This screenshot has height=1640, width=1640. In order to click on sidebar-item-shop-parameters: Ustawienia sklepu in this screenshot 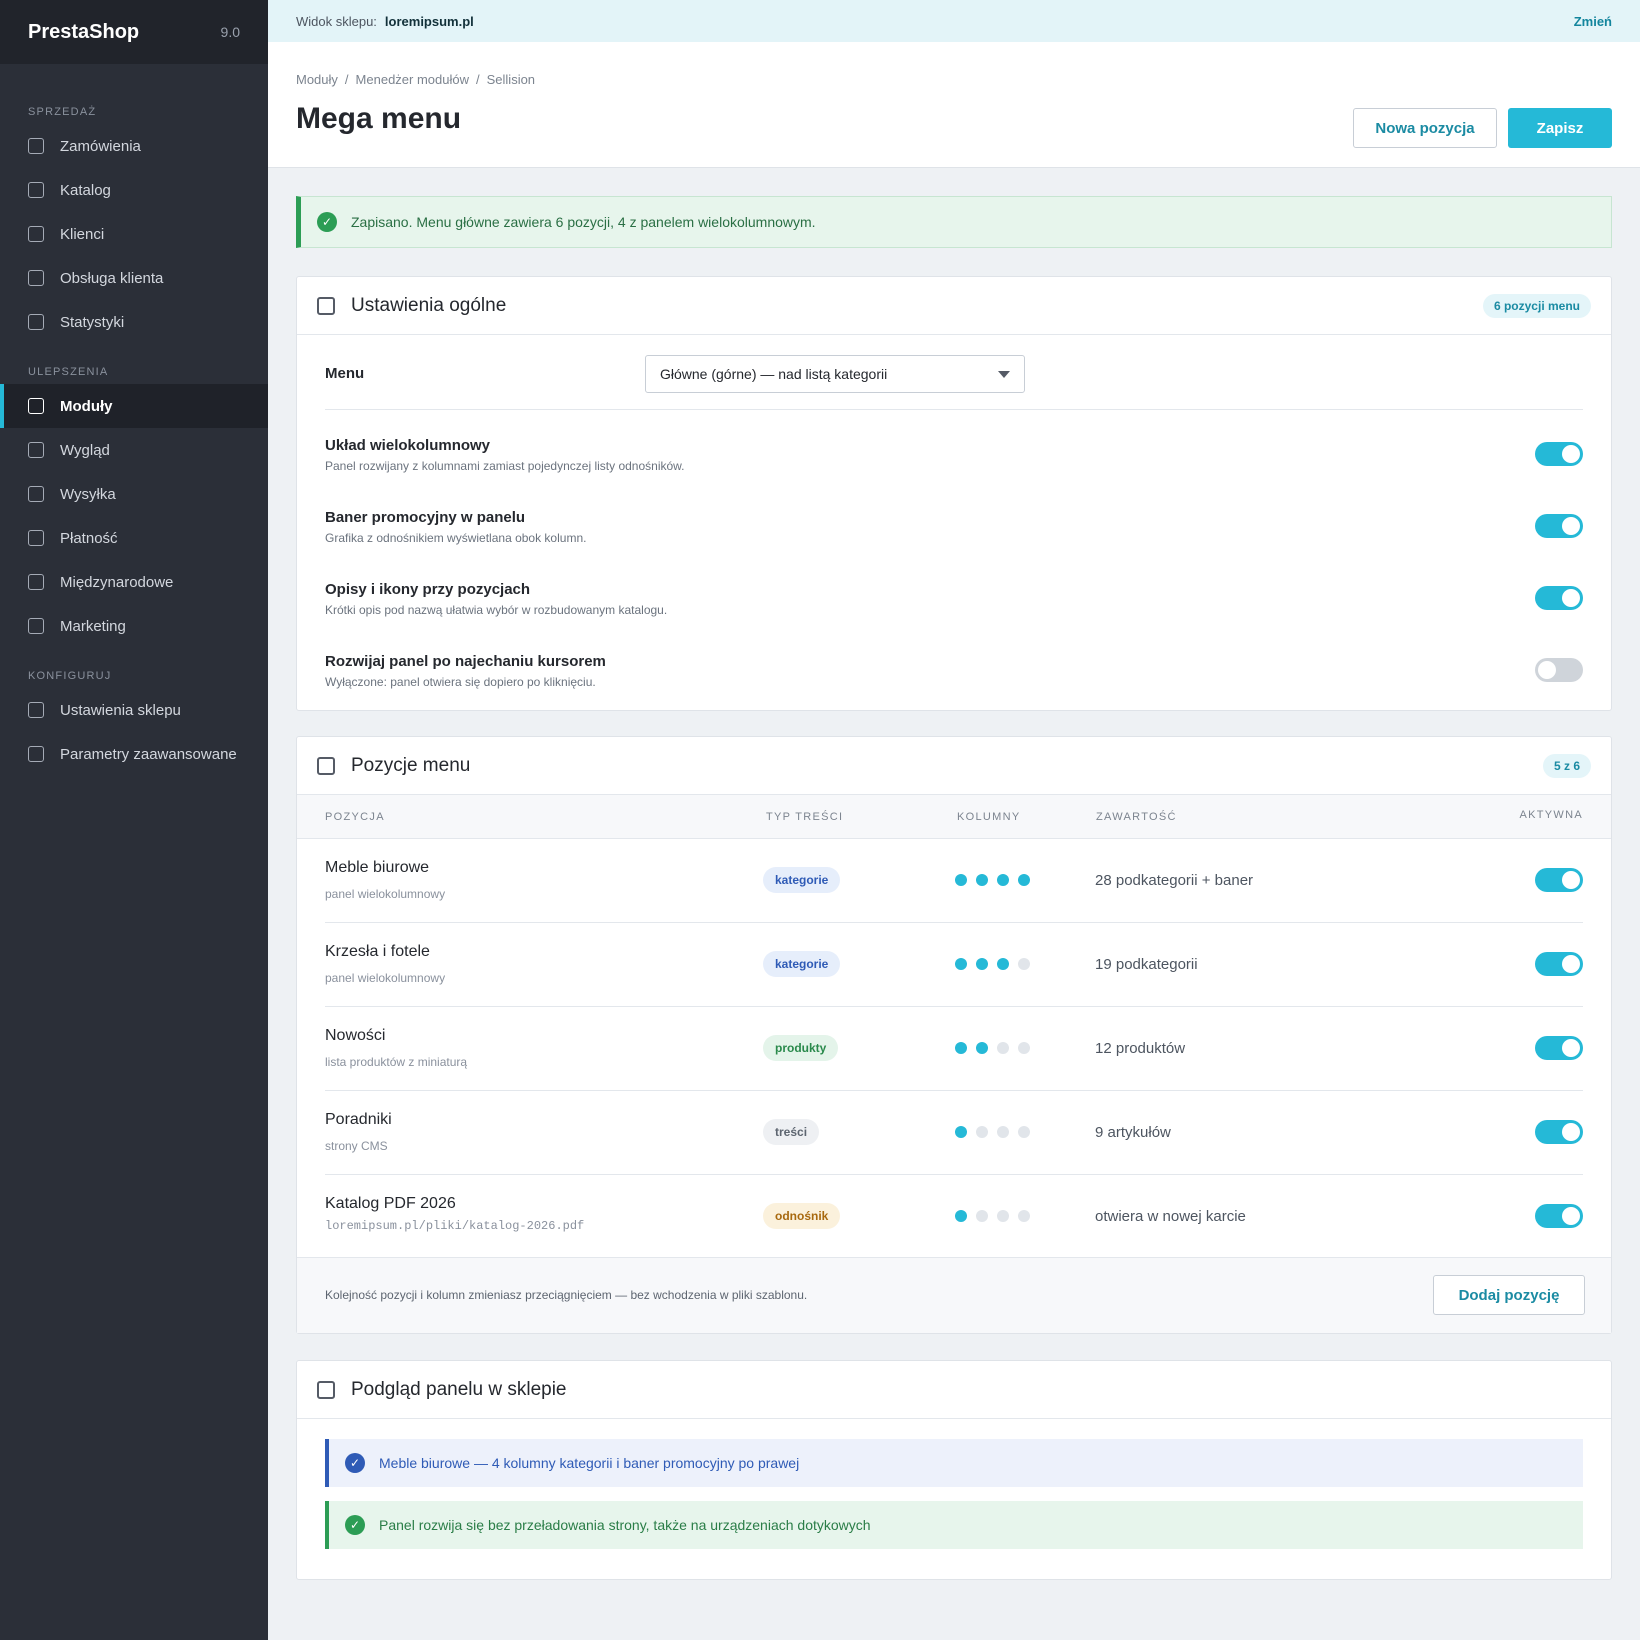, I will do `click(134, 710)`.